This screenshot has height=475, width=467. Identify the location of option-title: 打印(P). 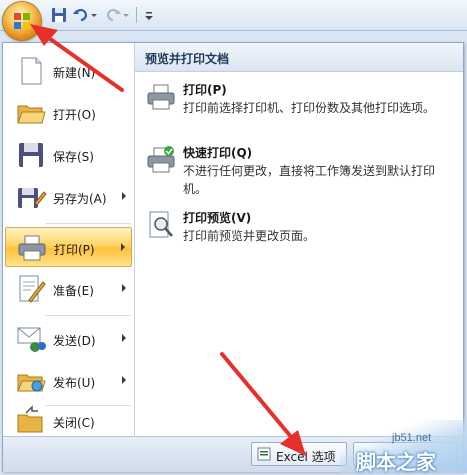
(205, 90).